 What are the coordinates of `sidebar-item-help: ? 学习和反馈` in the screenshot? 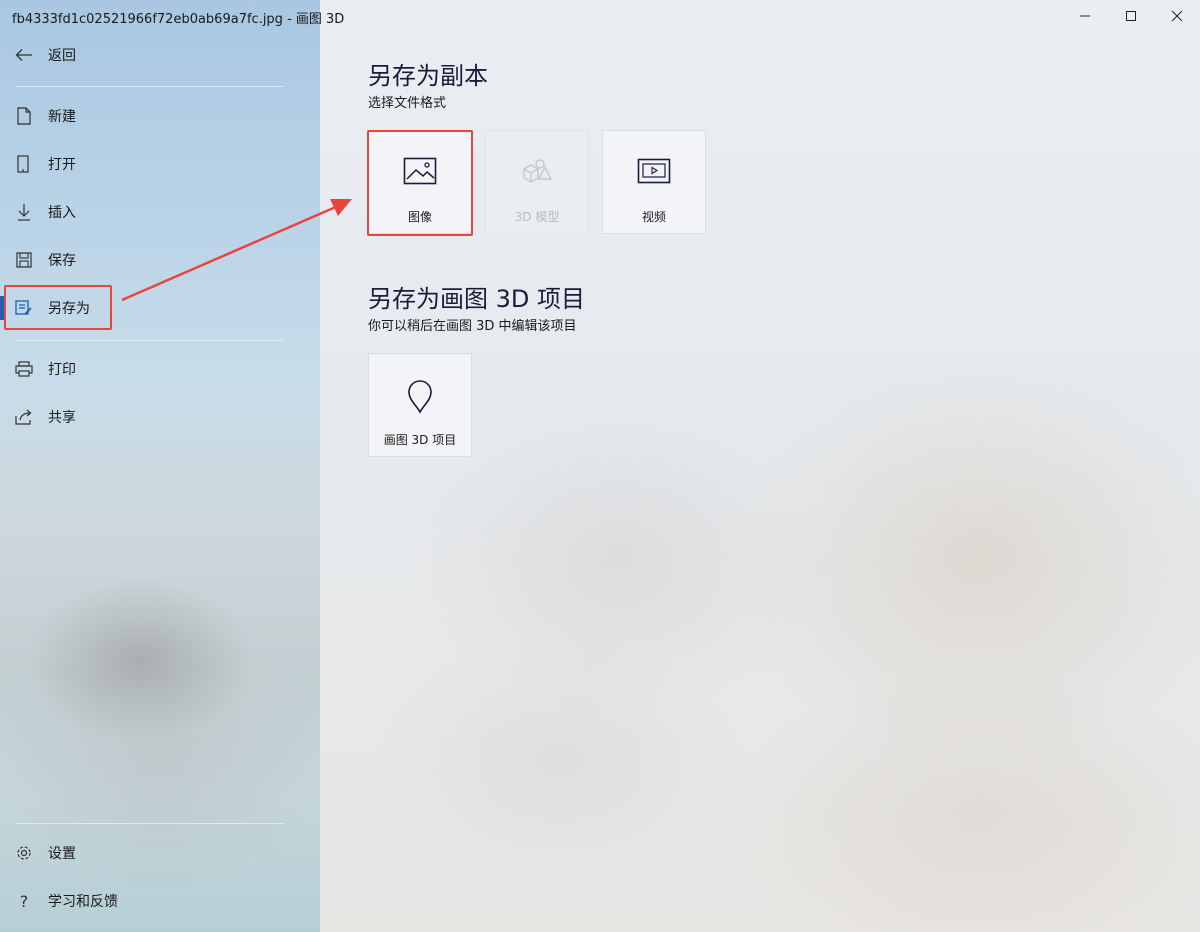 It's located at (160, 901).